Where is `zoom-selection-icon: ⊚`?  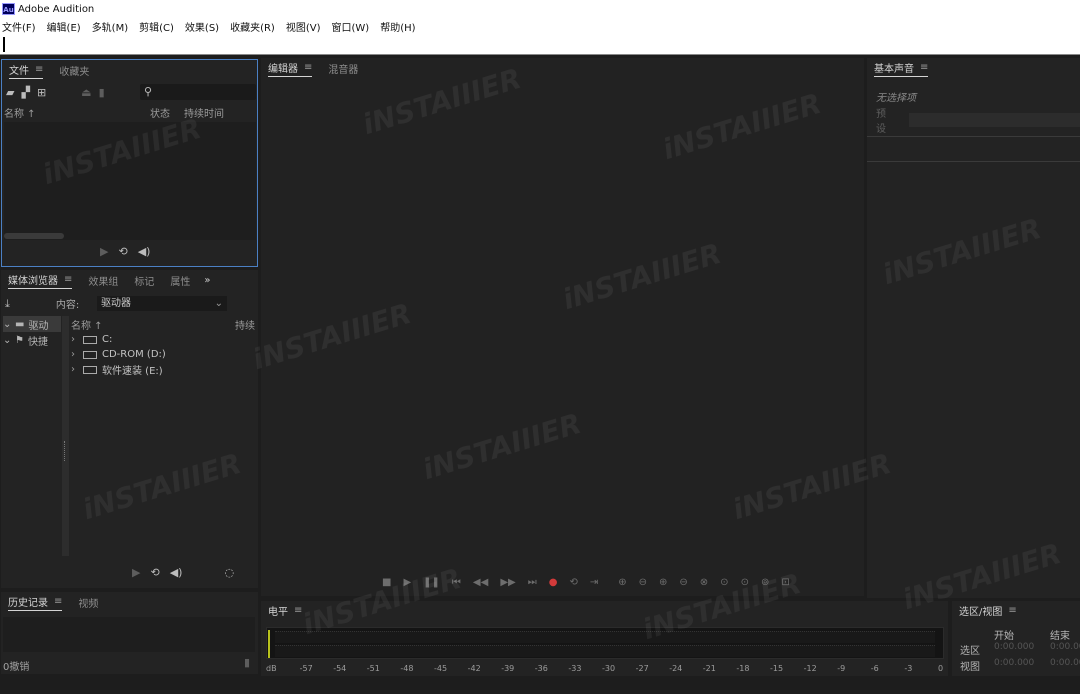 zoom-selection-icon: ⊚ is located at coordinates (765, 583).